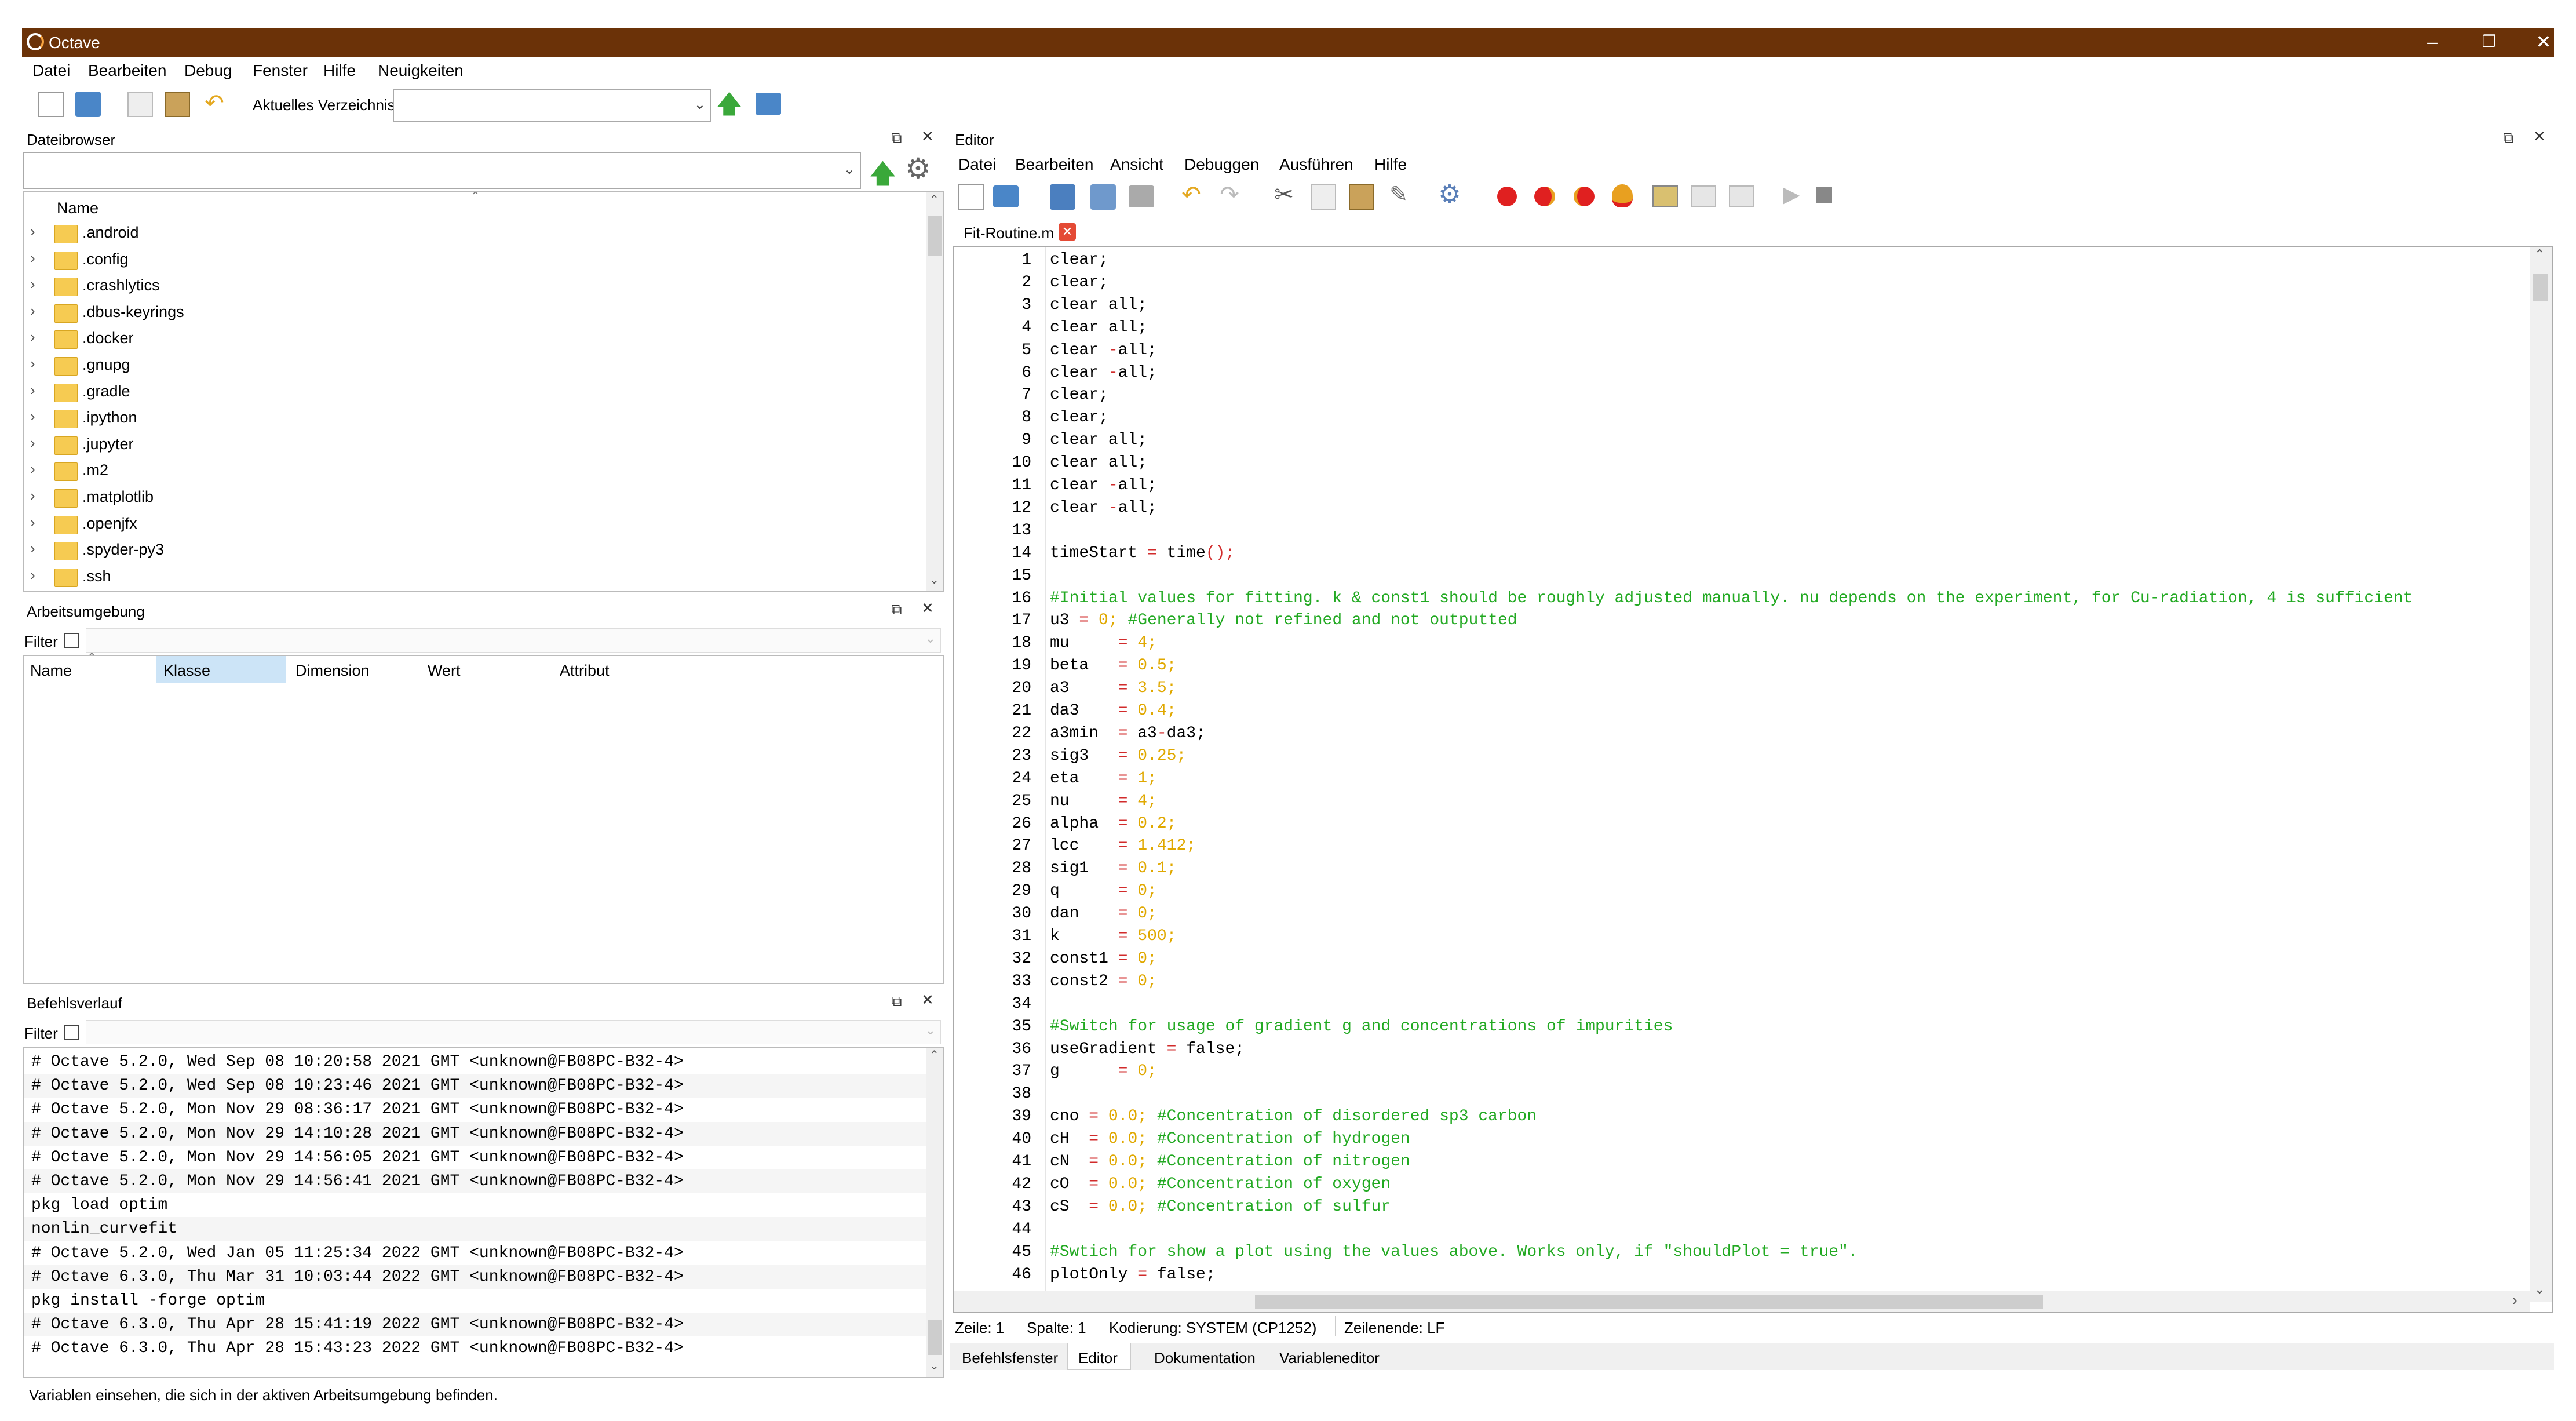 Image resolution: width=2576 pixels, height=1421 pixels. What do you see at coordinates (1103, 779) in the screenshot?
I see `code-line: eta = 1;` at bounding box center [1103, 779].